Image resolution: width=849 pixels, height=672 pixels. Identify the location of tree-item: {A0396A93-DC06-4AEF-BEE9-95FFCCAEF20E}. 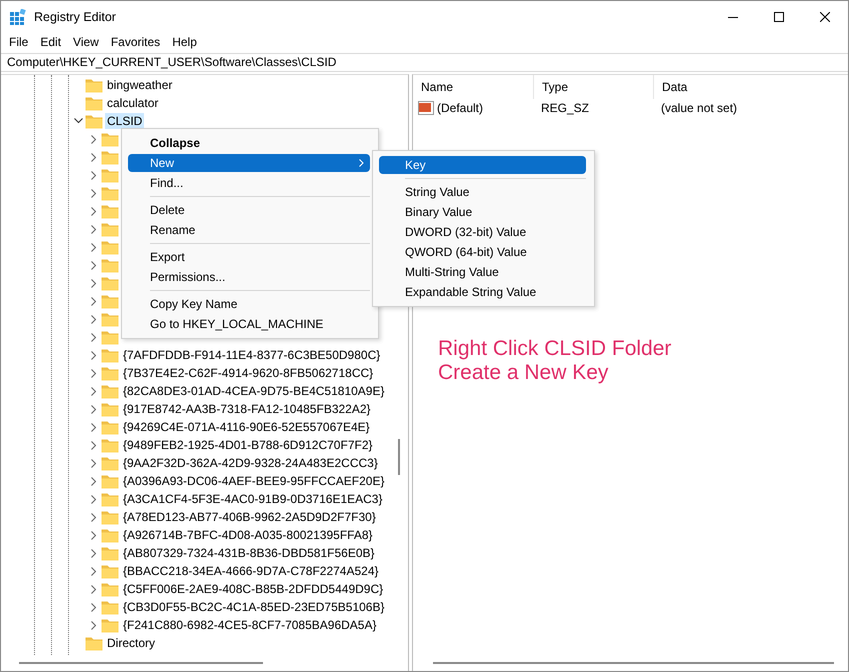
(253, 481).